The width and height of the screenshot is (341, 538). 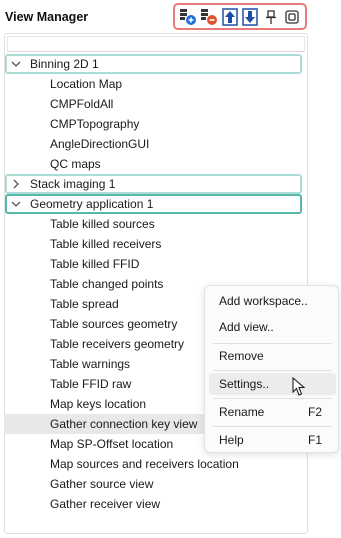 I want to click on menu-item-settings: Settings.., so click(x=272, y=384).